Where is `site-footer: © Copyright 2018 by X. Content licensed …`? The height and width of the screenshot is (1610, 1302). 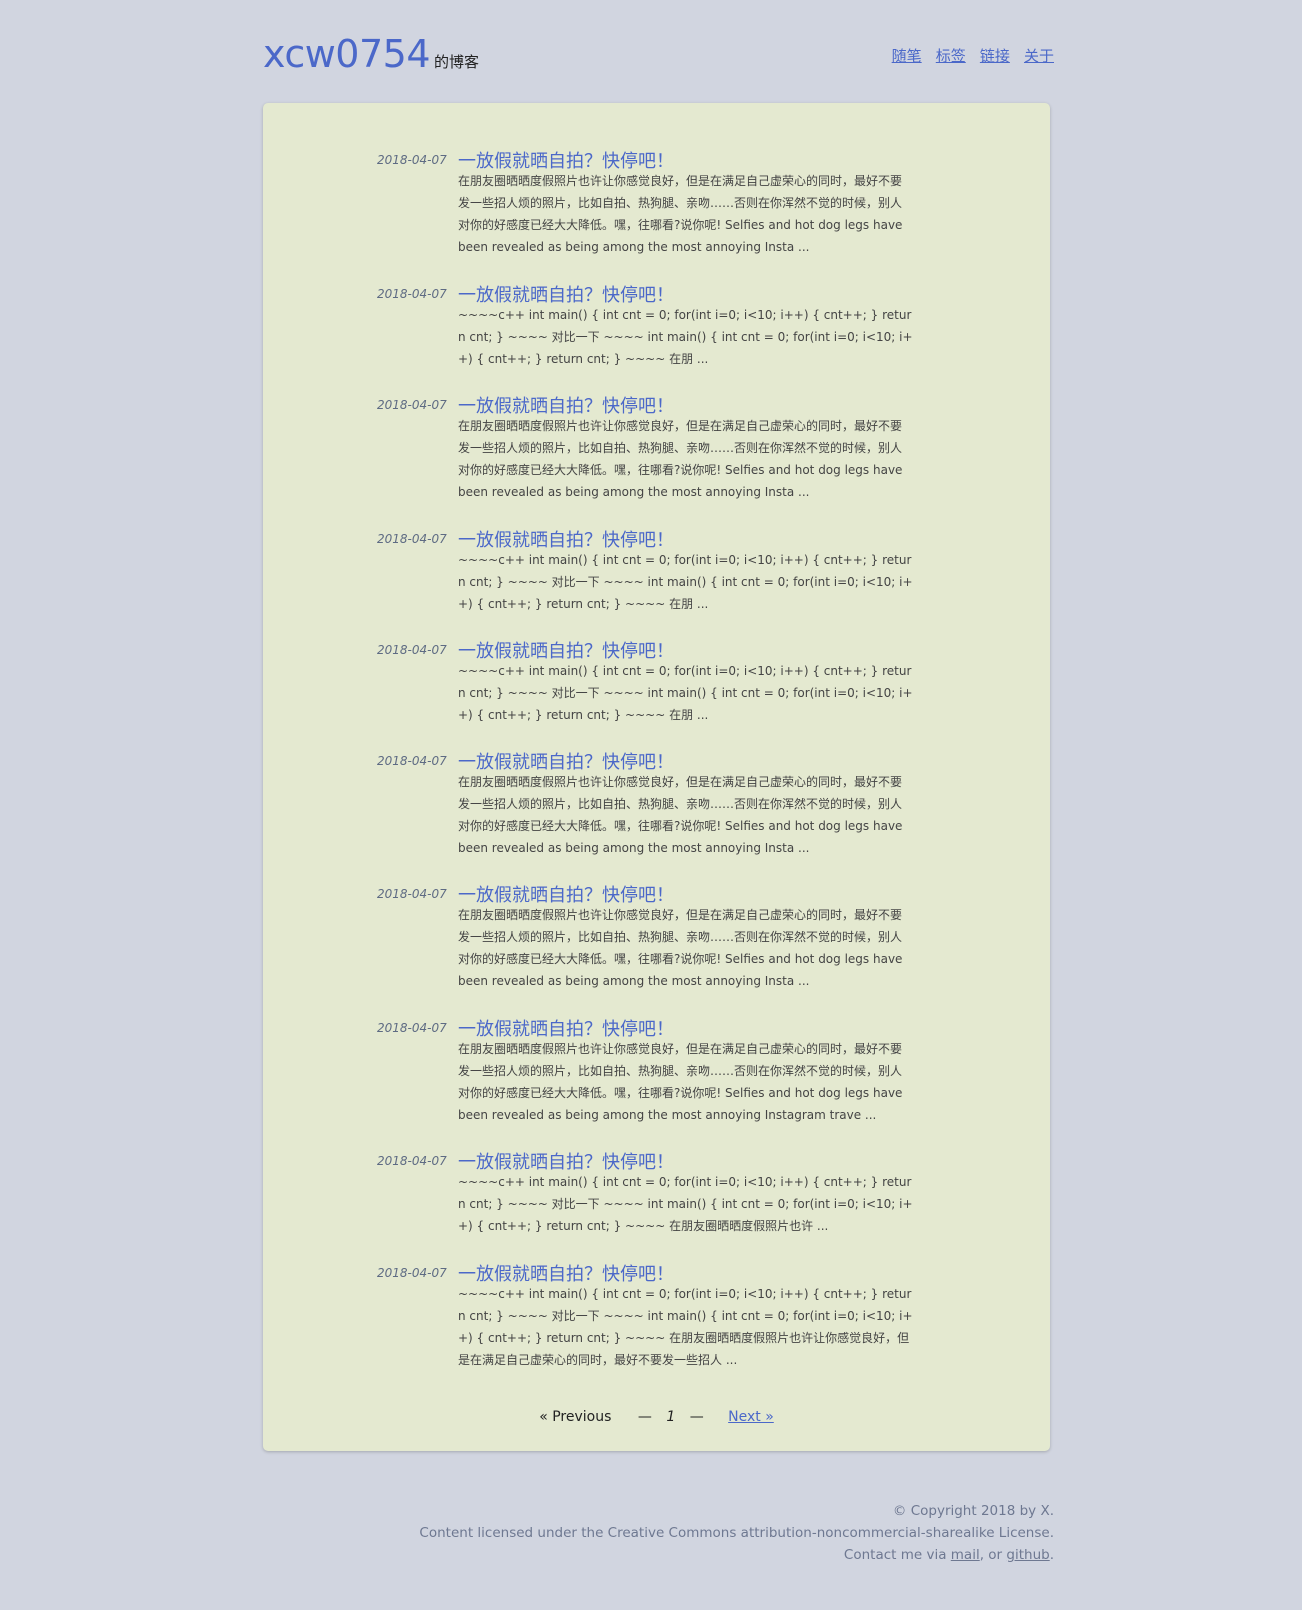
site-footer: © Copyright 2018 by X. Content licensed … is located at coordinates (736, 1533).